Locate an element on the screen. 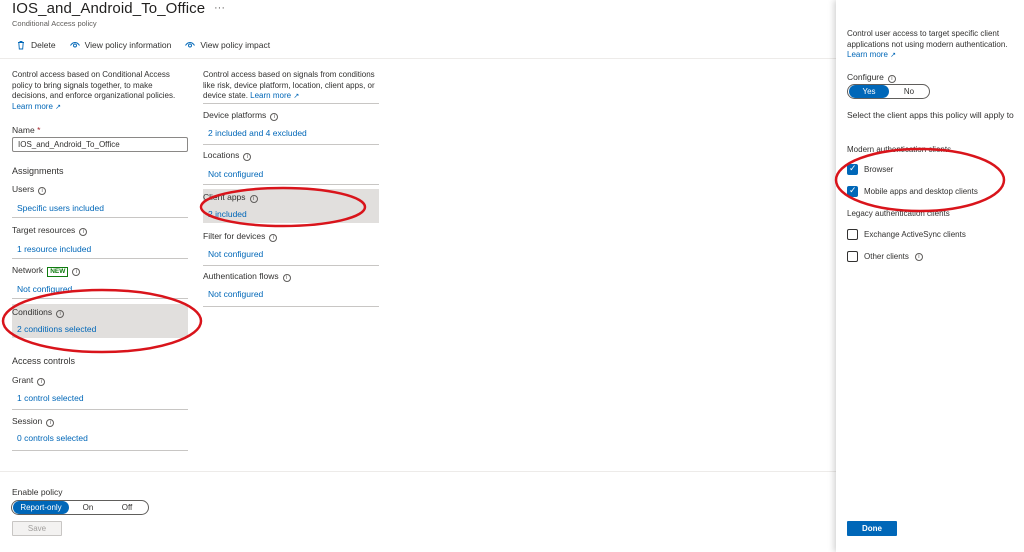 Image resolution: width=1024 pixels, height=552 pixels. browser-checkbox-row: Browser is located at coordinates (870, 169).